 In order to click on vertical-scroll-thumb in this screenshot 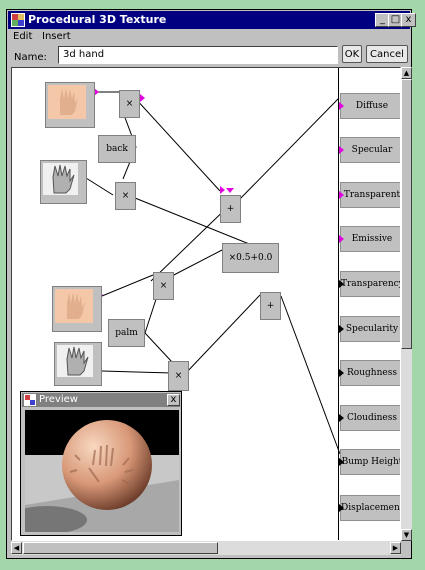, I will do `click(406, 214)`.